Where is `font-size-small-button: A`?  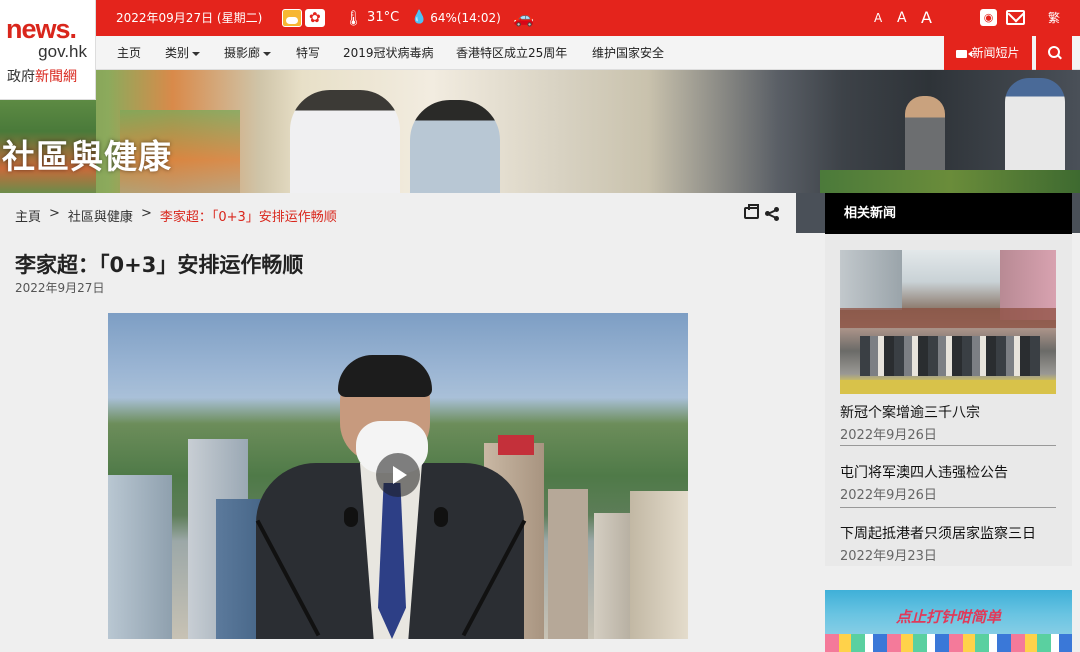 font-size-small-button: A is located at coordinates (878, 18).